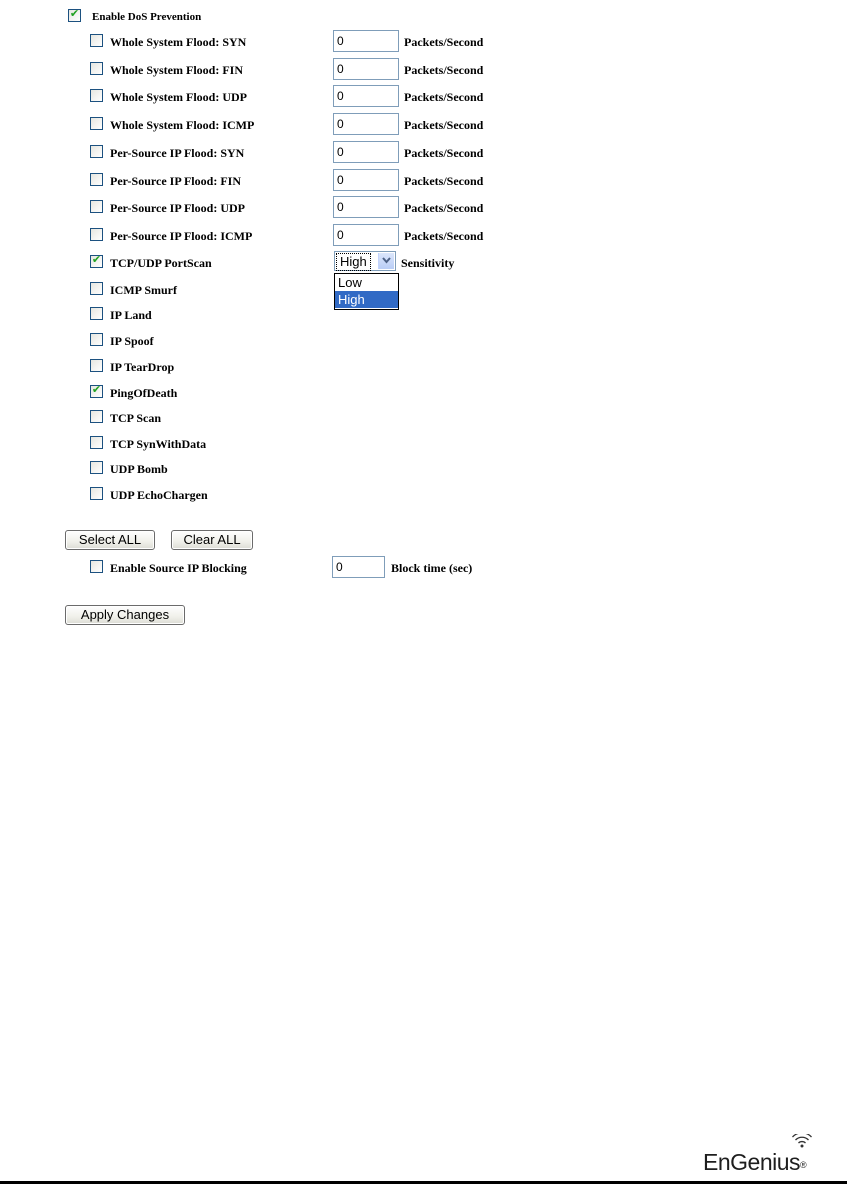 The width and height of the screenshot is (847, 1184). What do you see at coordinates (444, 153) in the screenshot?
I see `per-source-ip-flood-syn-unit: Packets/Second` at bounding box center [444, 153].